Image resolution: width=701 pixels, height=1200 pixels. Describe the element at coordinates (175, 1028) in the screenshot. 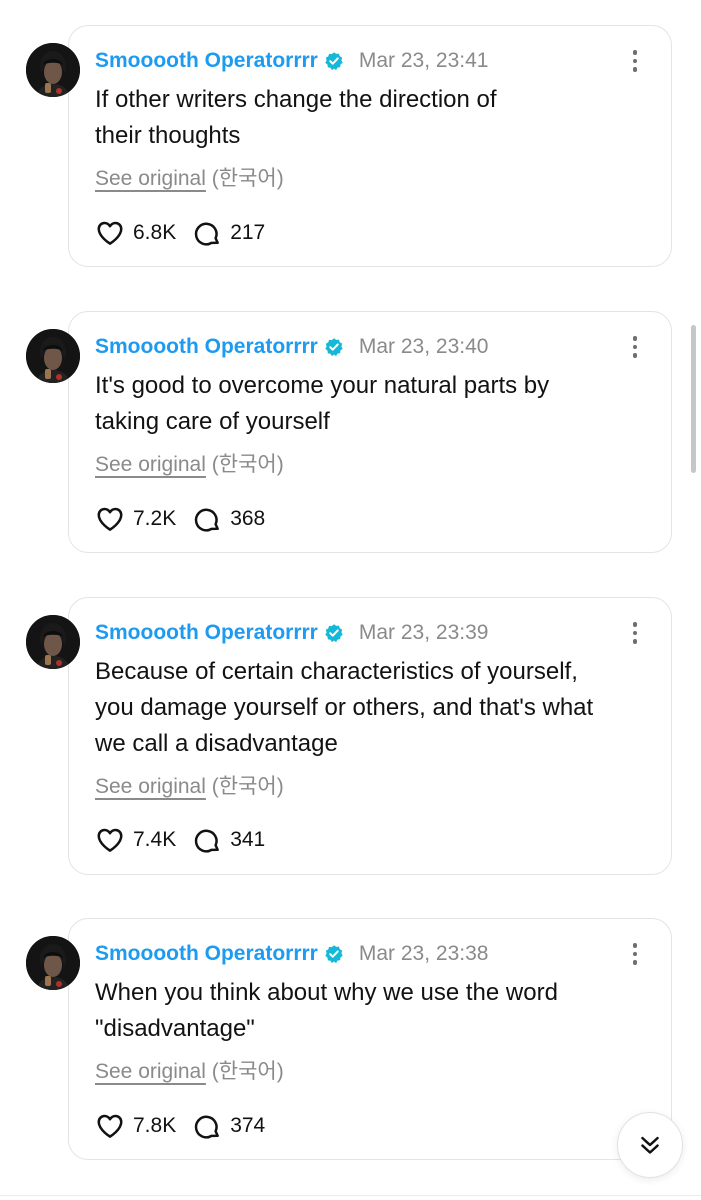

I see `post-text-line: "disadvantage"` at that location.